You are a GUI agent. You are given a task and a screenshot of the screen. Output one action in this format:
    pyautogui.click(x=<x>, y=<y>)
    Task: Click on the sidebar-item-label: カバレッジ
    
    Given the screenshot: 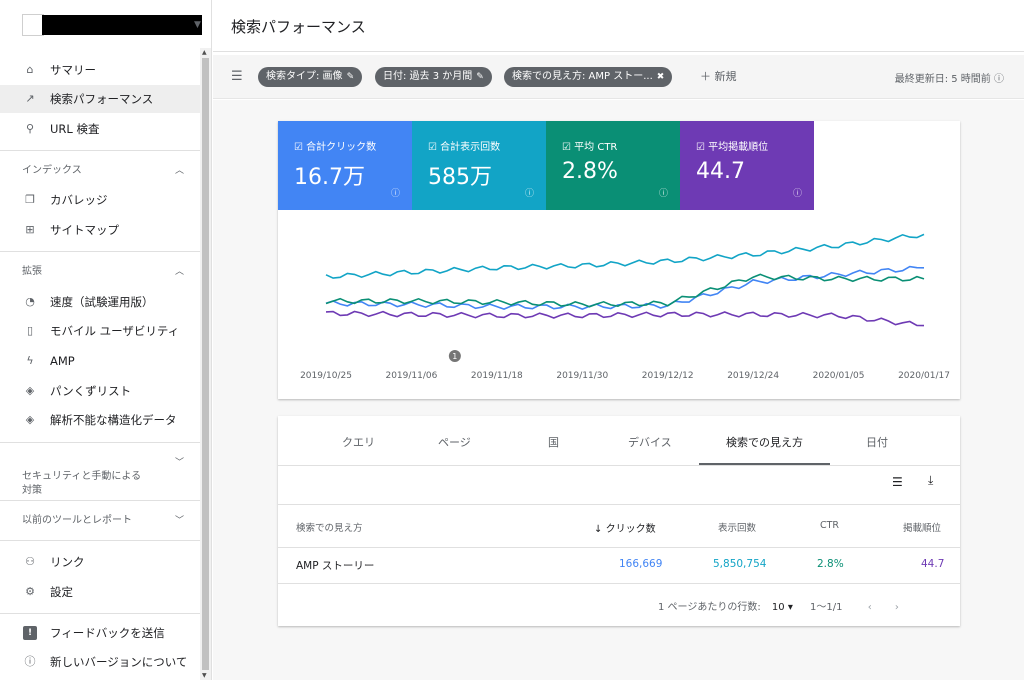 What is the action you would take?
    pyautogui.click(x=79, y=200)
    